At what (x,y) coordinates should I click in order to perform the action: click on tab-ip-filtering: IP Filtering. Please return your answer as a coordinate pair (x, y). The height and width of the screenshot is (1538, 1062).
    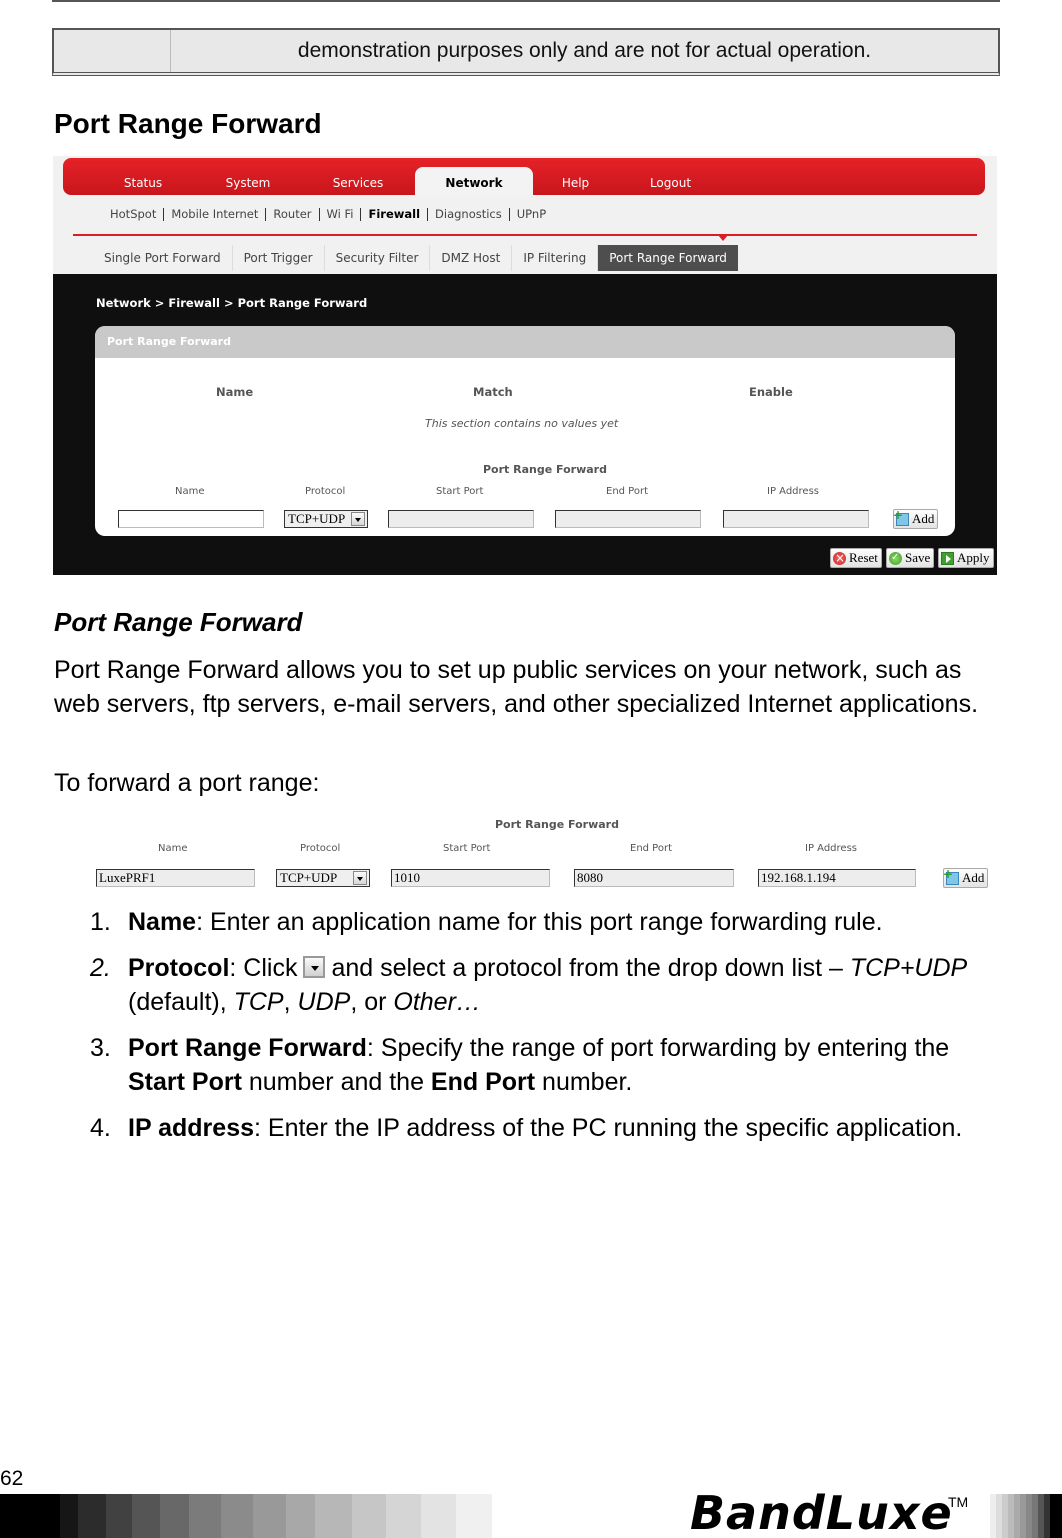
    Looking at the image, I should click on (555, 258).